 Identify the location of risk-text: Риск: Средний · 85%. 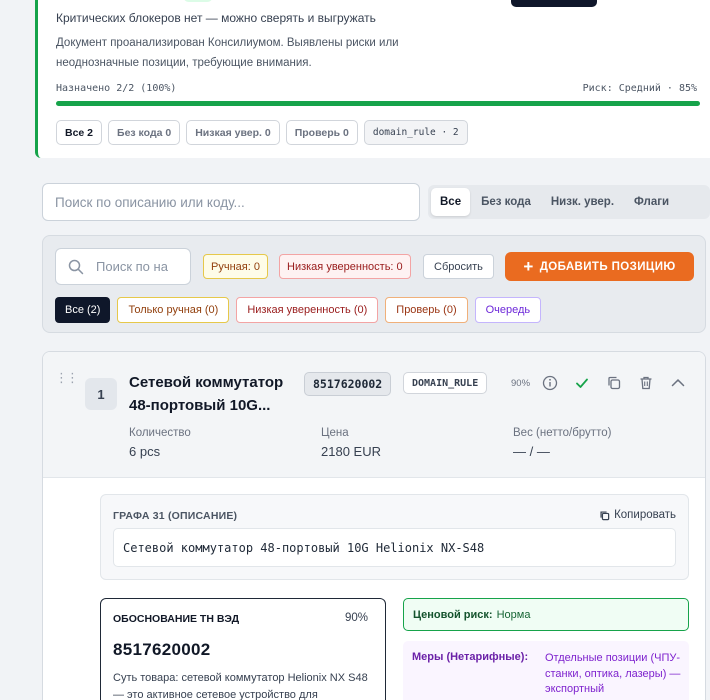
(639, 88).